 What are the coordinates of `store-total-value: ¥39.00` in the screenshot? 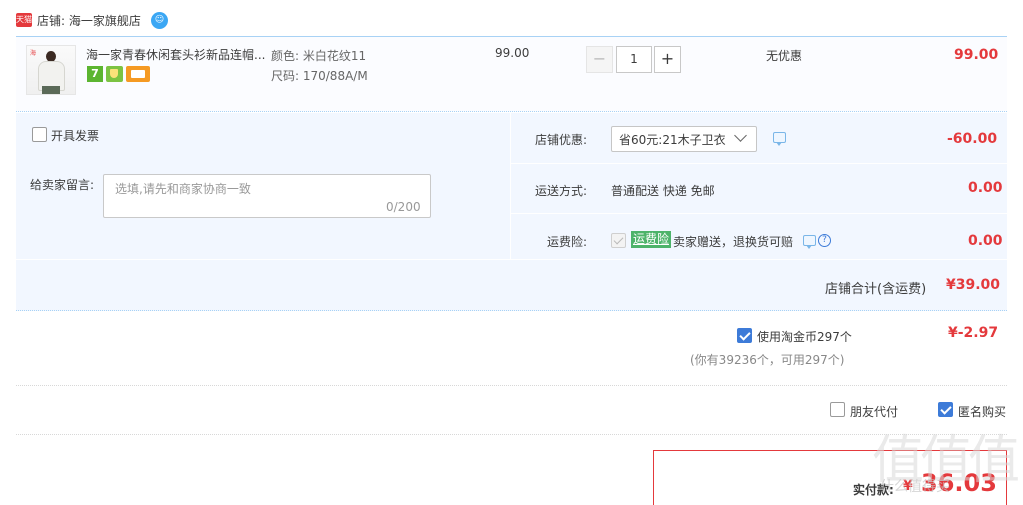 It's located at (973, 285).